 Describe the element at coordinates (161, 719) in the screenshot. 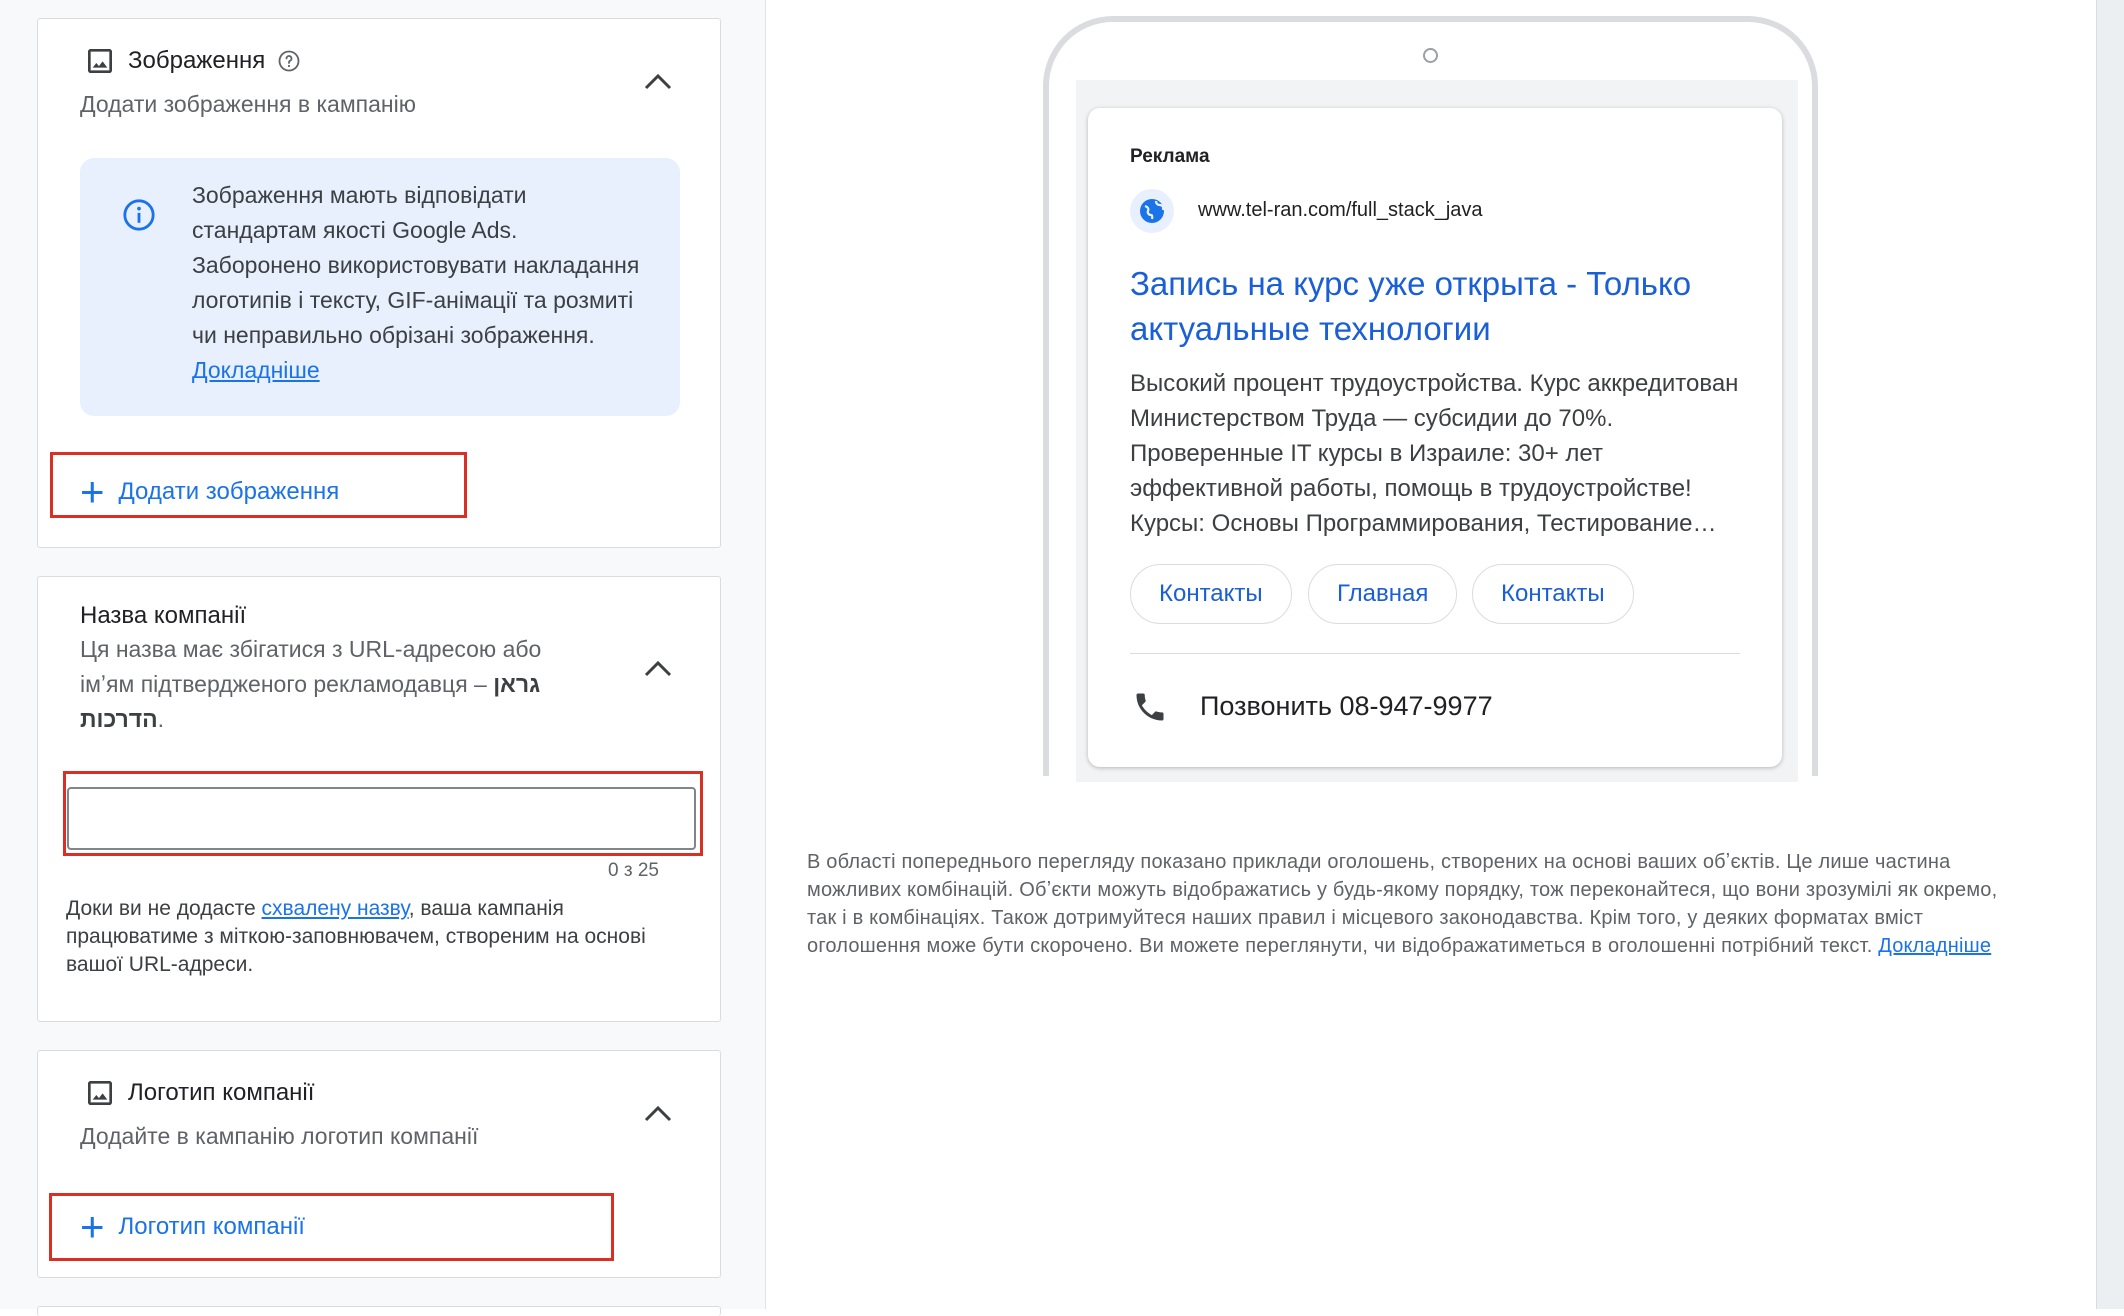

I see `subtitle-end: .` at that location.